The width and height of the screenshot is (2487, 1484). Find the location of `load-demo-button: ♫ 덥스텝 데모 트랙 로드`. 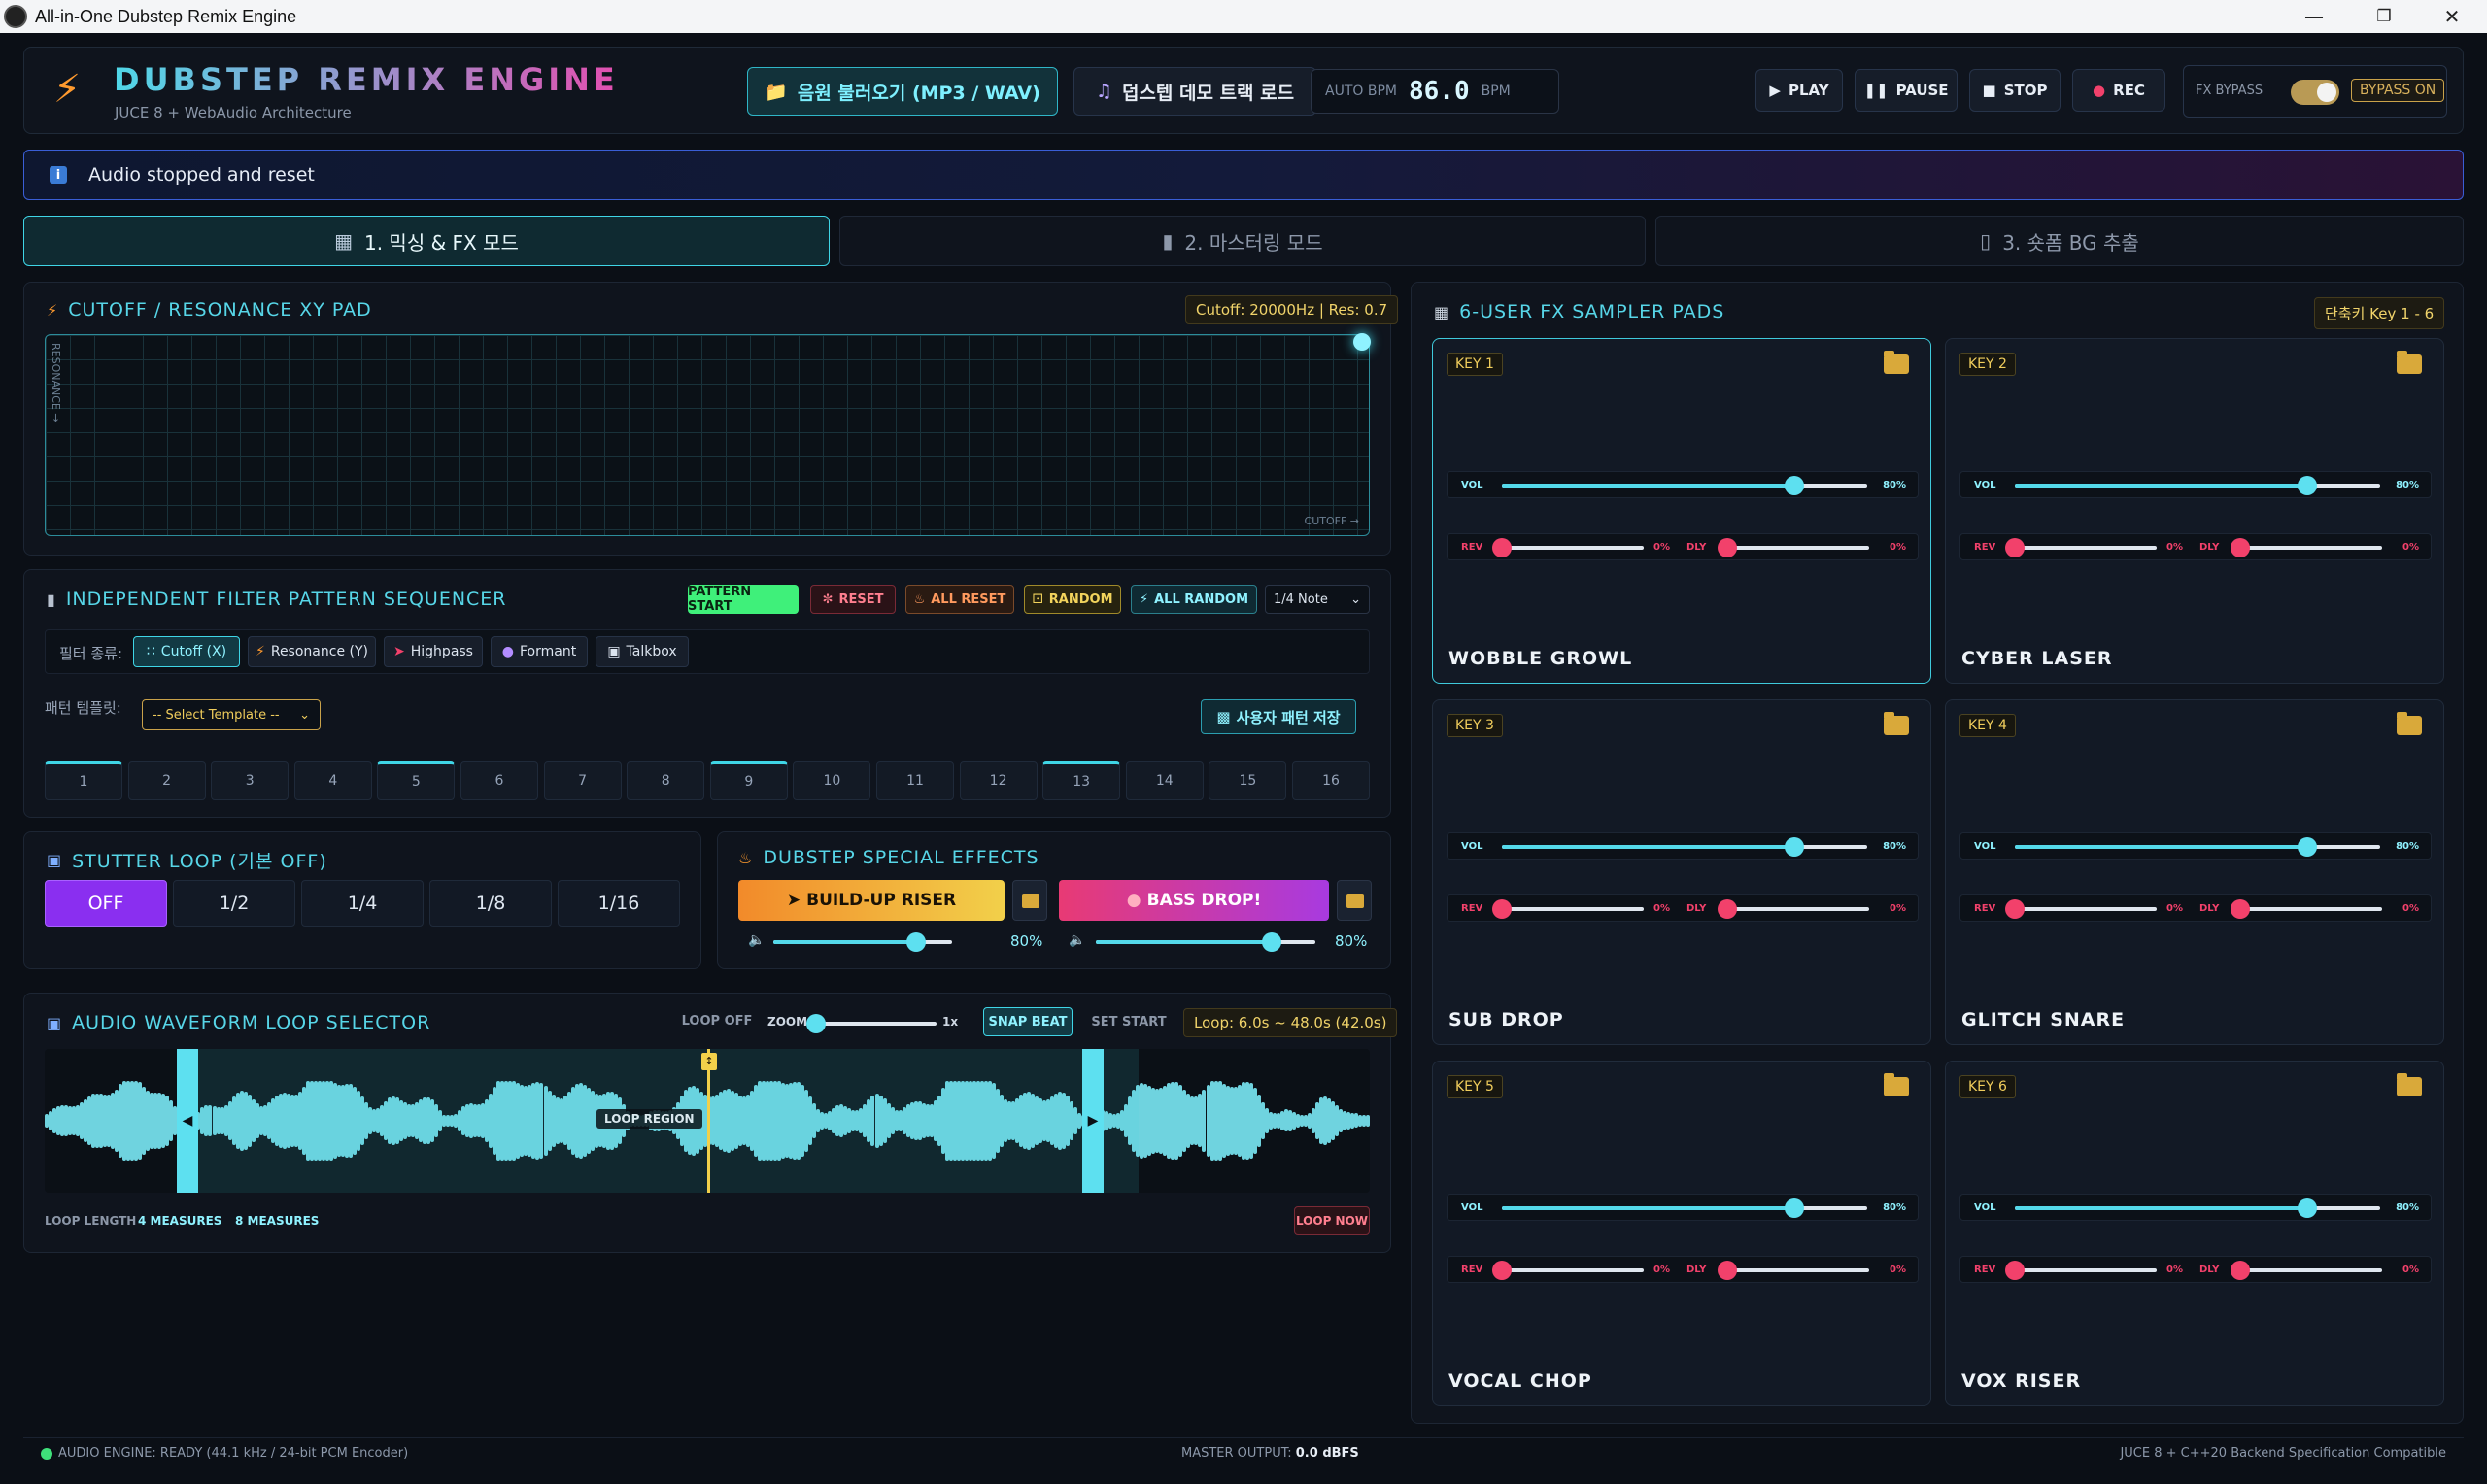

load-demo-button: ♫ 덥스텝 데모 트랙 로드 is located at coordinates (1194, 92).